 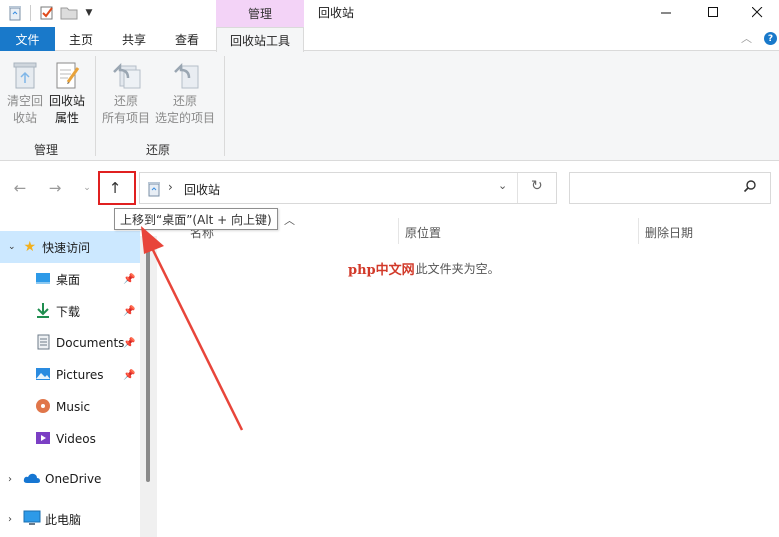 What do you see at coordinates (73, 407) in the screenshot?
I see `sidebar-item-label: Music` at bounding box center [73, 407].